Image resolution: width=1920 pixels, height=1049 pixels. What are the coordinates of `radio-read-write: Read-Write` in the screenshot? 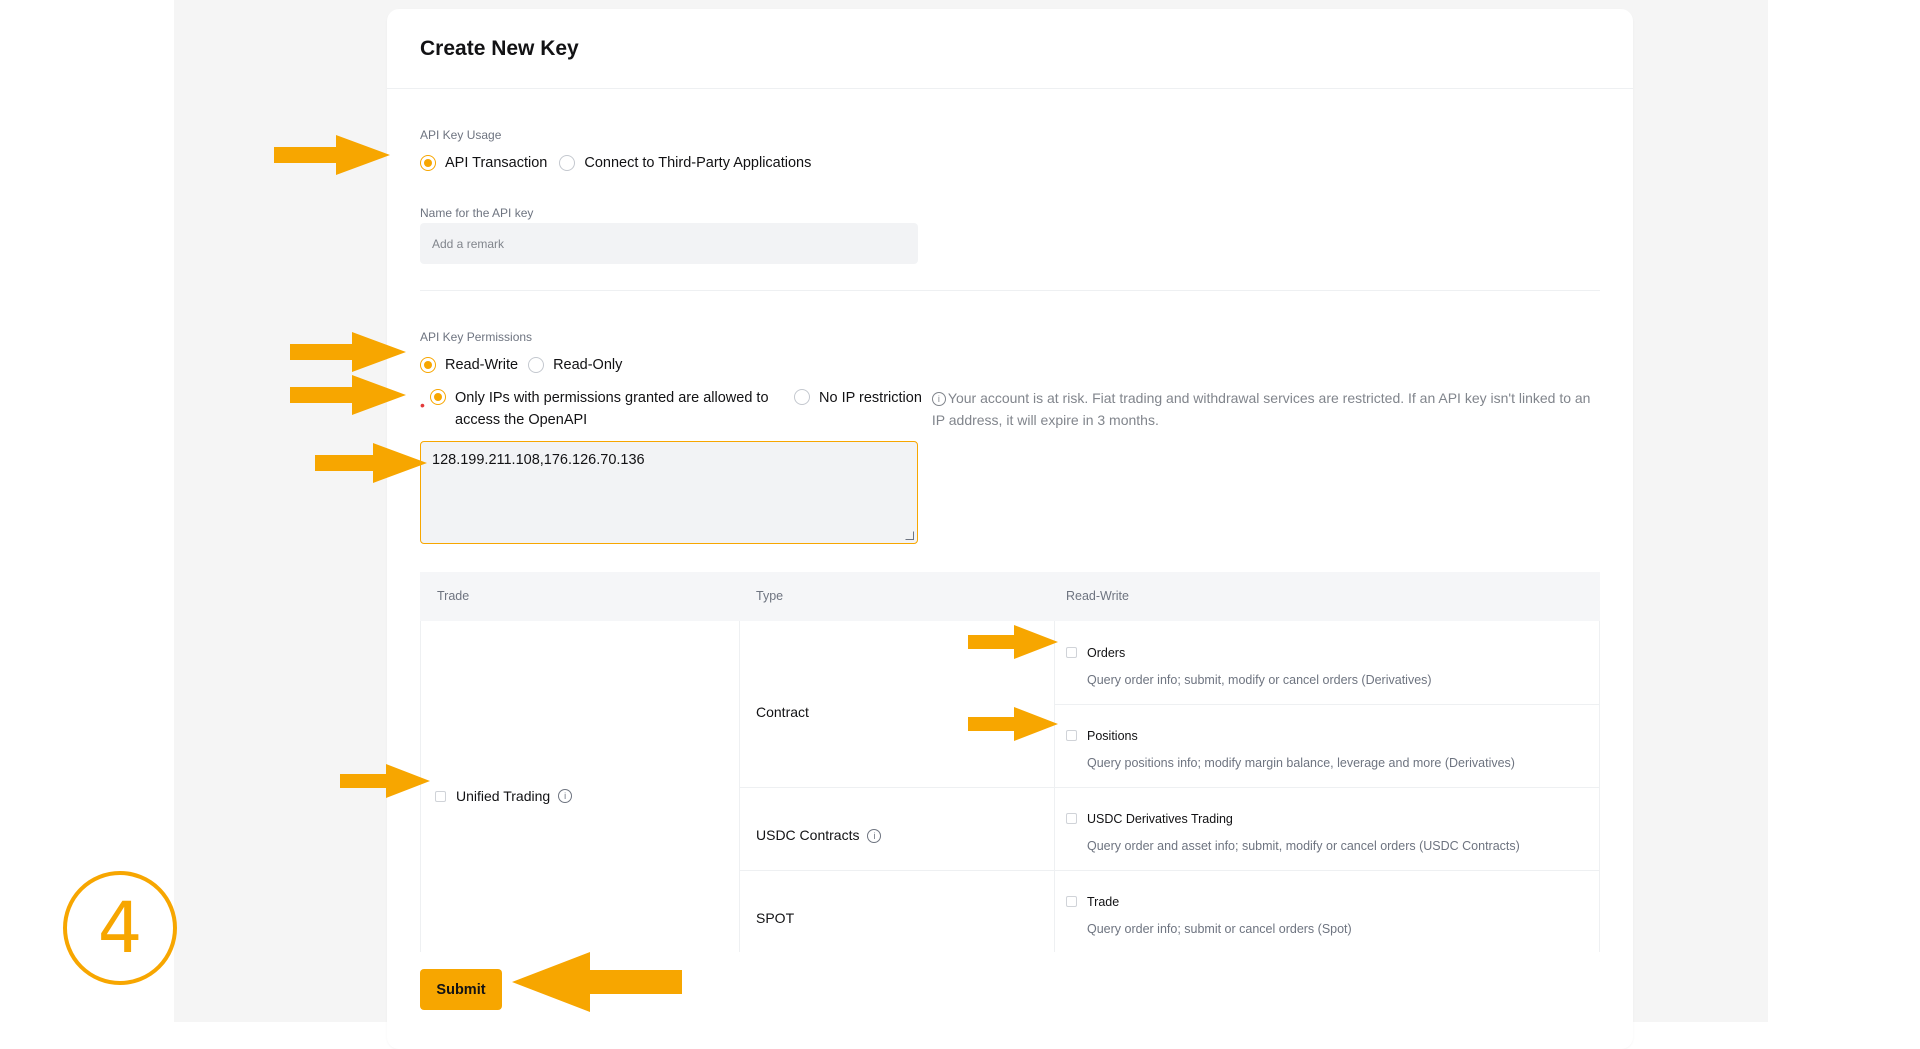 It's located at (469, 365).